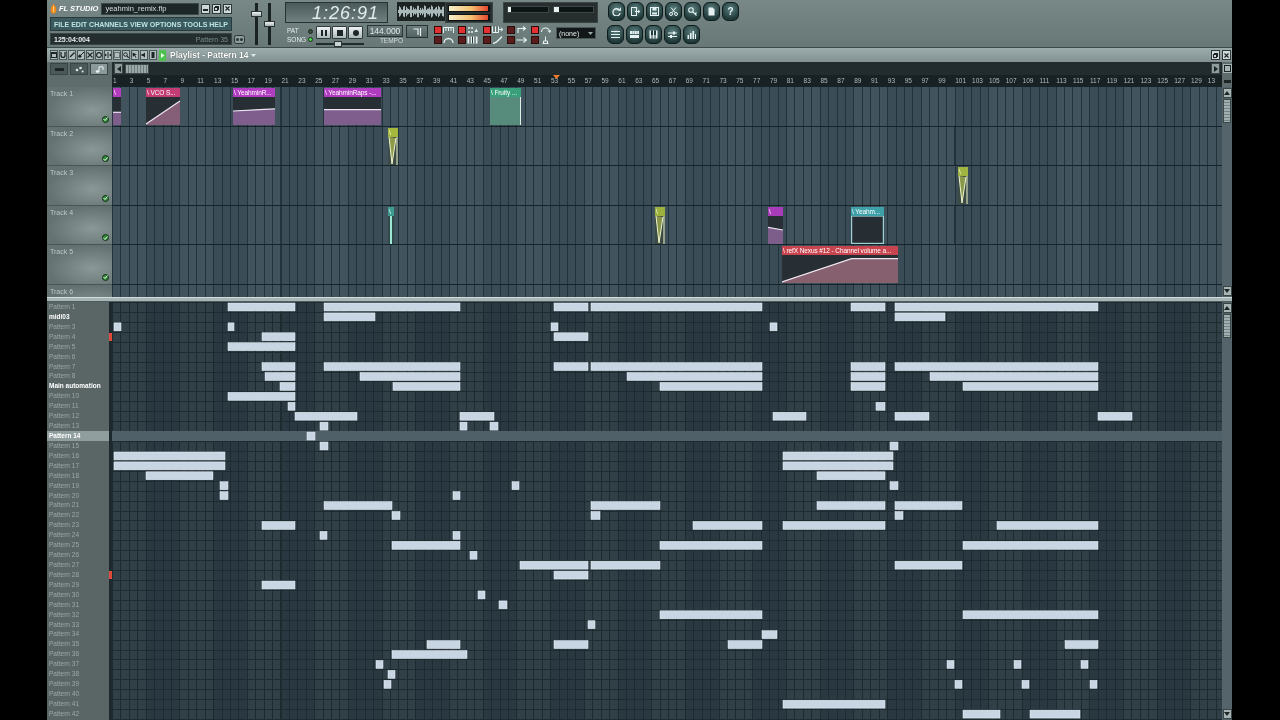  I want to click on scroll-left-button, so click(118, 68).